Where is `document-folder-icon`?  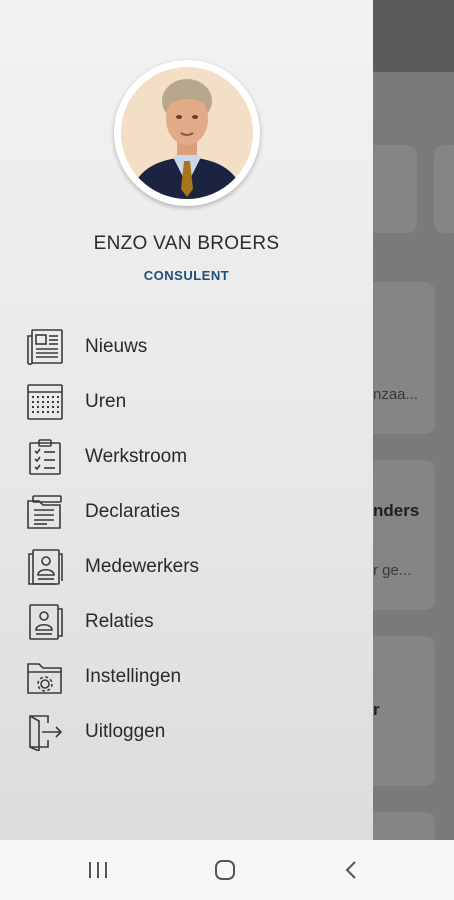
document-folder-icon is located at coordinates (45, 512).